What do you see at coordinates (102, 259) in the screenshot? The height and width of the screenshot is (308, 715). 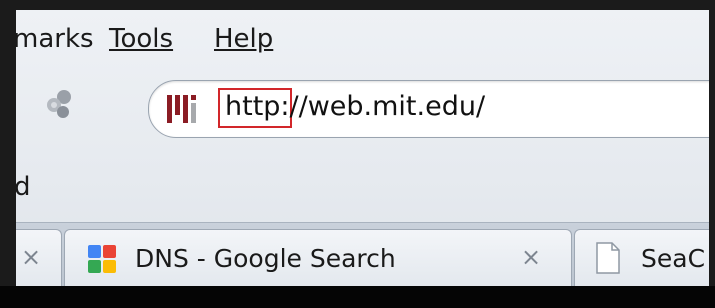 I see `google-favicon-icon` at bounding box center [102, 259].